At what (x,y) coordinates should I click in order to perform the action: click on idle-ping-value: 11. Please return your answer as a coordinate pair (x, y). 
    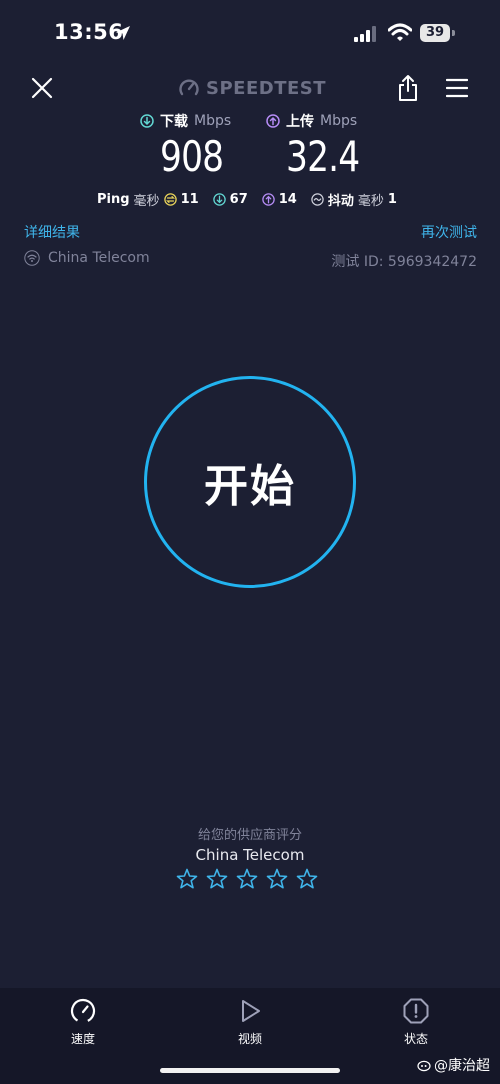
    Looking at the image, I should click on (189, 199).